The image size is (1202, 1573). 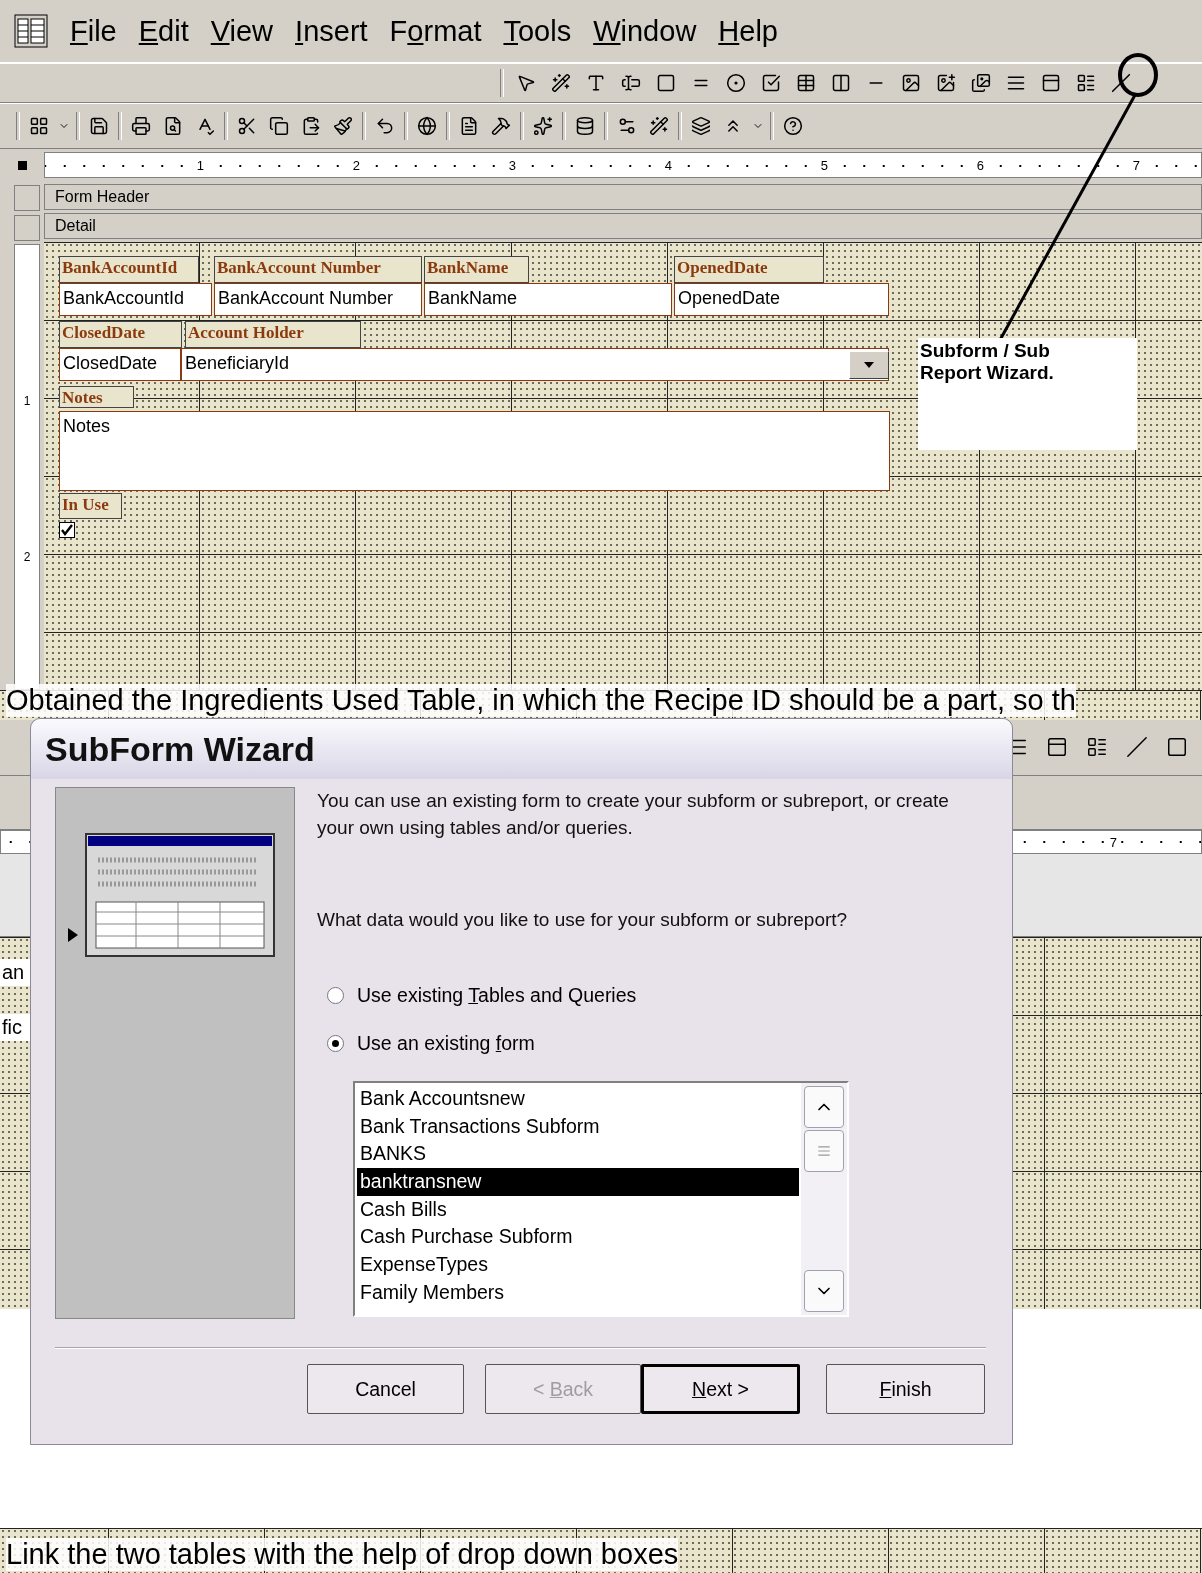 I want to click on text-box: BankAccount Number, so click(x=318, y=299).